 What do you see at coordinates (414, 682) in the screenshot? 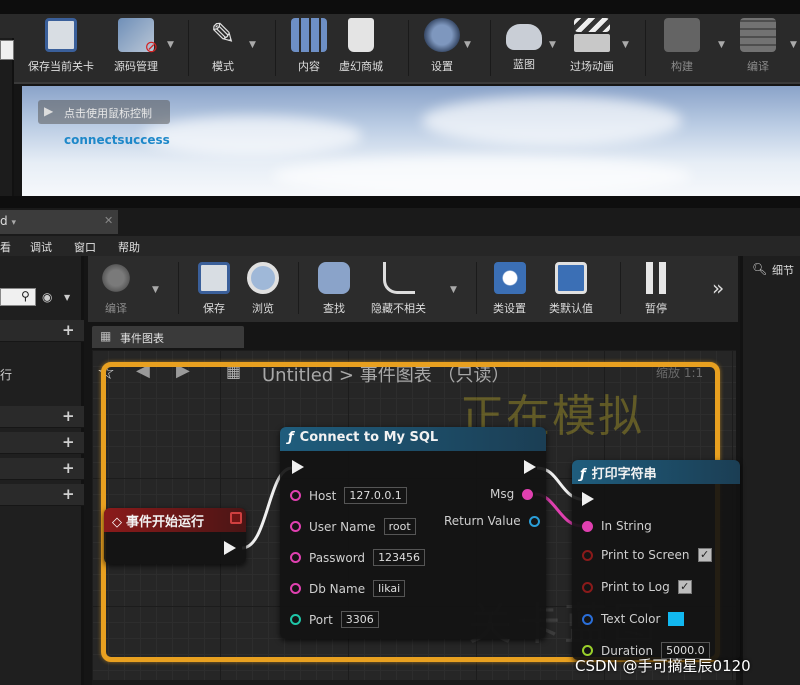
I see `graph-bottom-edge` at bounding box center [414, 682].